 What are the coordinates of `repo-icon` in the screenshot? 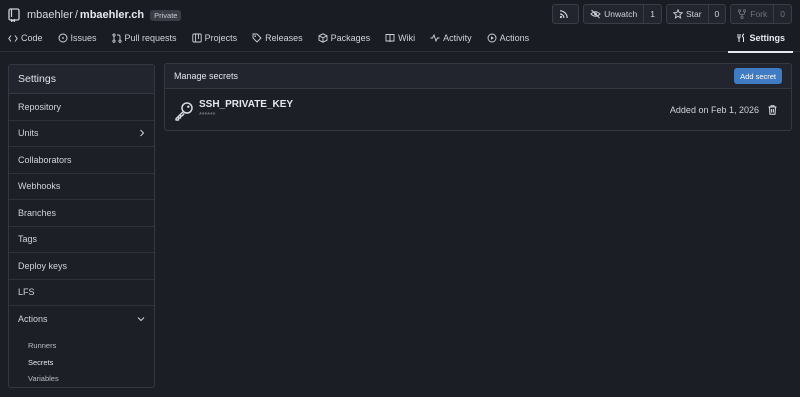 It's located at (14, 15).